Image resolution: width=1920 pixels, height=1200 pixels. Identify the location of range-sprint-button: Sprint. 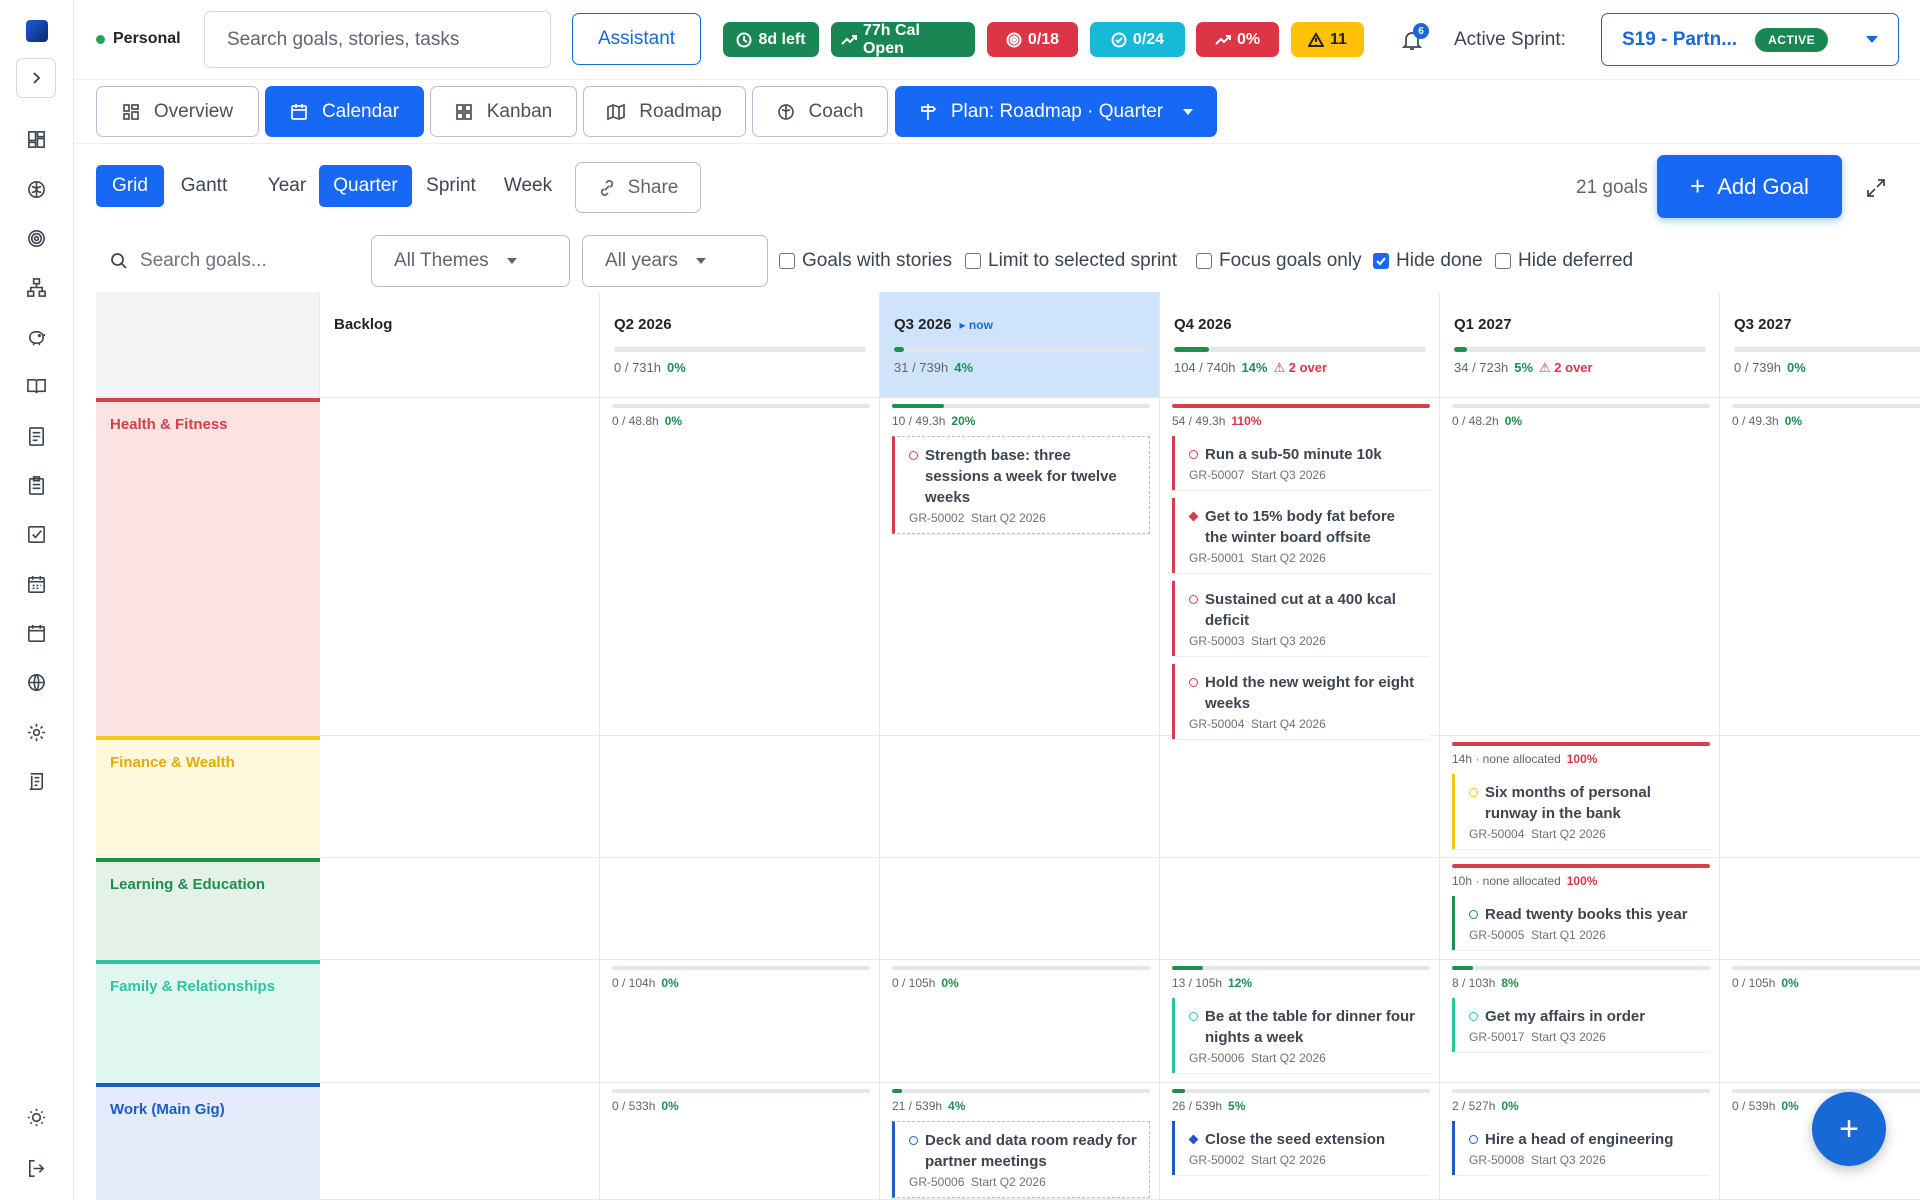
(451, 186).